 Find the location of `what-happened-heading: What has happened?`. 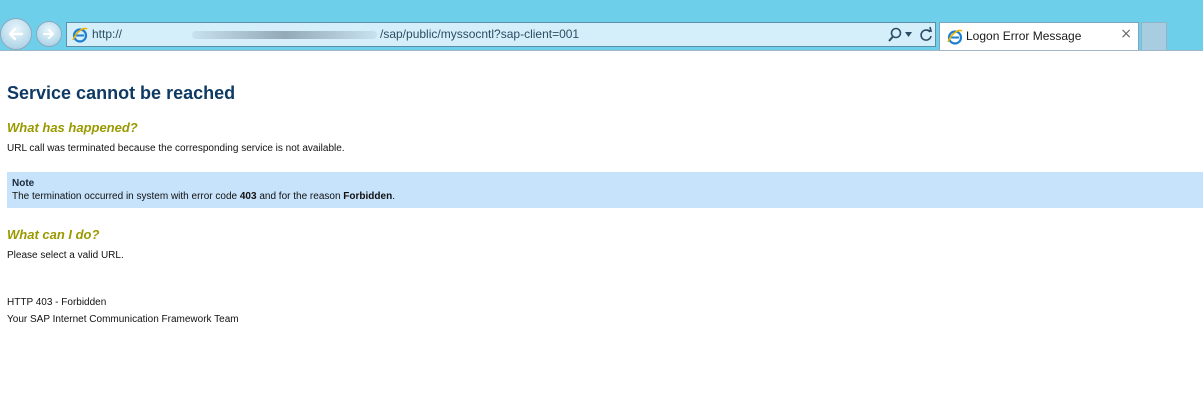

what-happened-heading: What has happened? is located at coordinates (72, 127).